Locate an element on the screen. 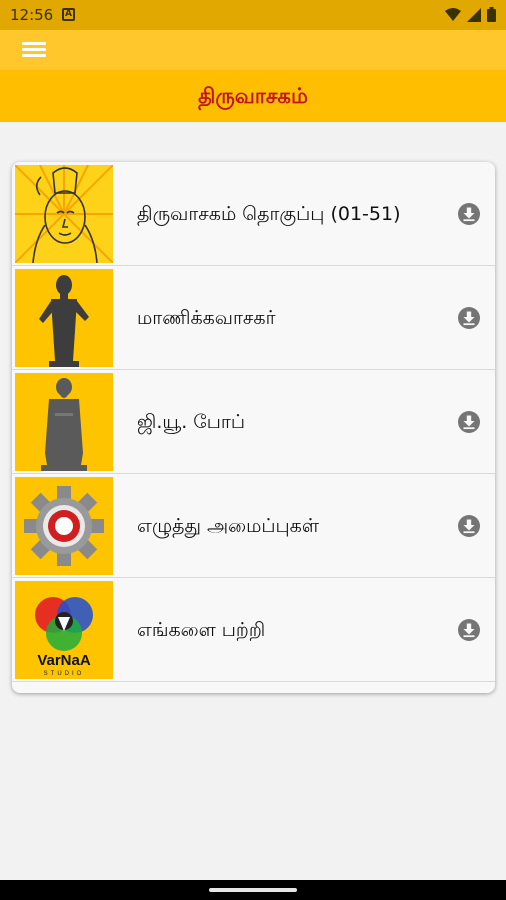  manikkavasagar-statue-image is located at coordinates (64, 318).